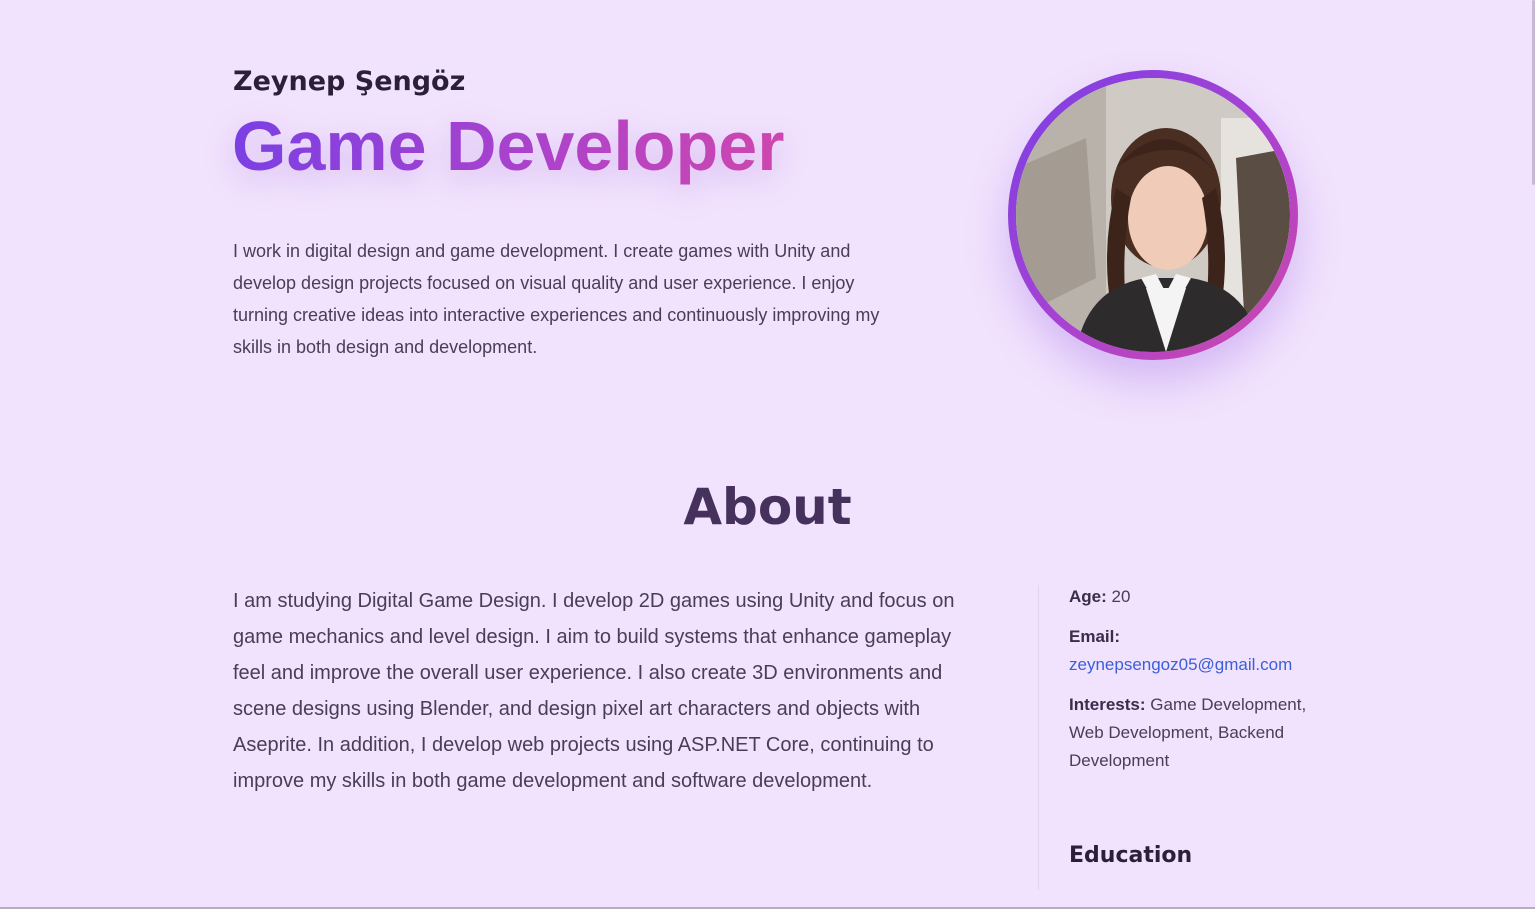  Describe the element at coordinates (349, 81) in the screenshot. I see `person-name: Zeynep Şengöz` at that location.